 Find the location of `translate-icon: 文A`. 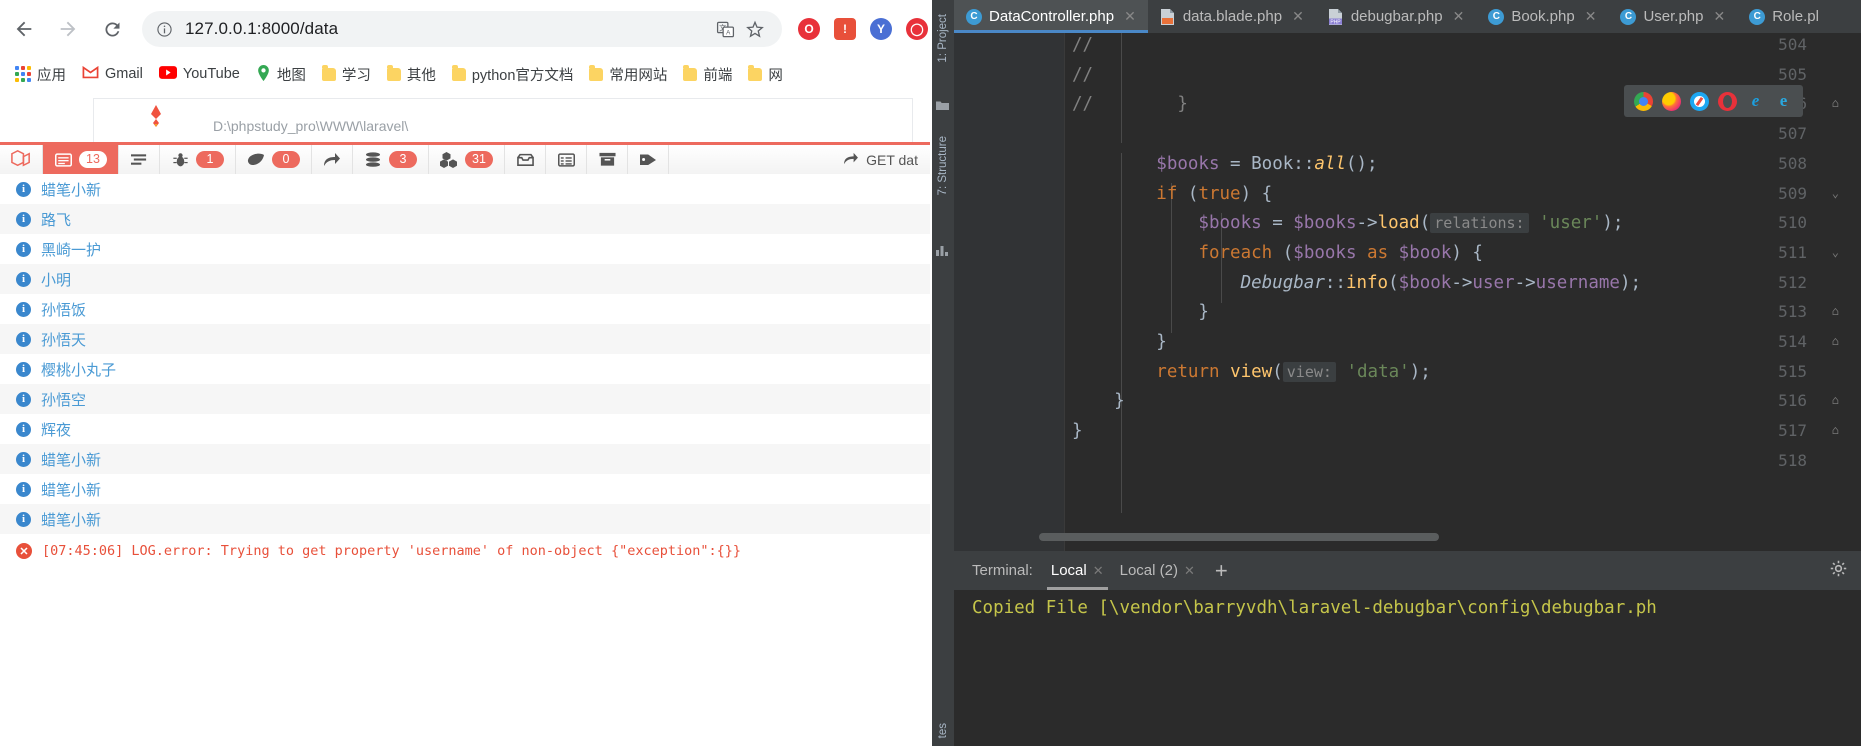

translate-icon: 文A is located at coordinates (725, 29).